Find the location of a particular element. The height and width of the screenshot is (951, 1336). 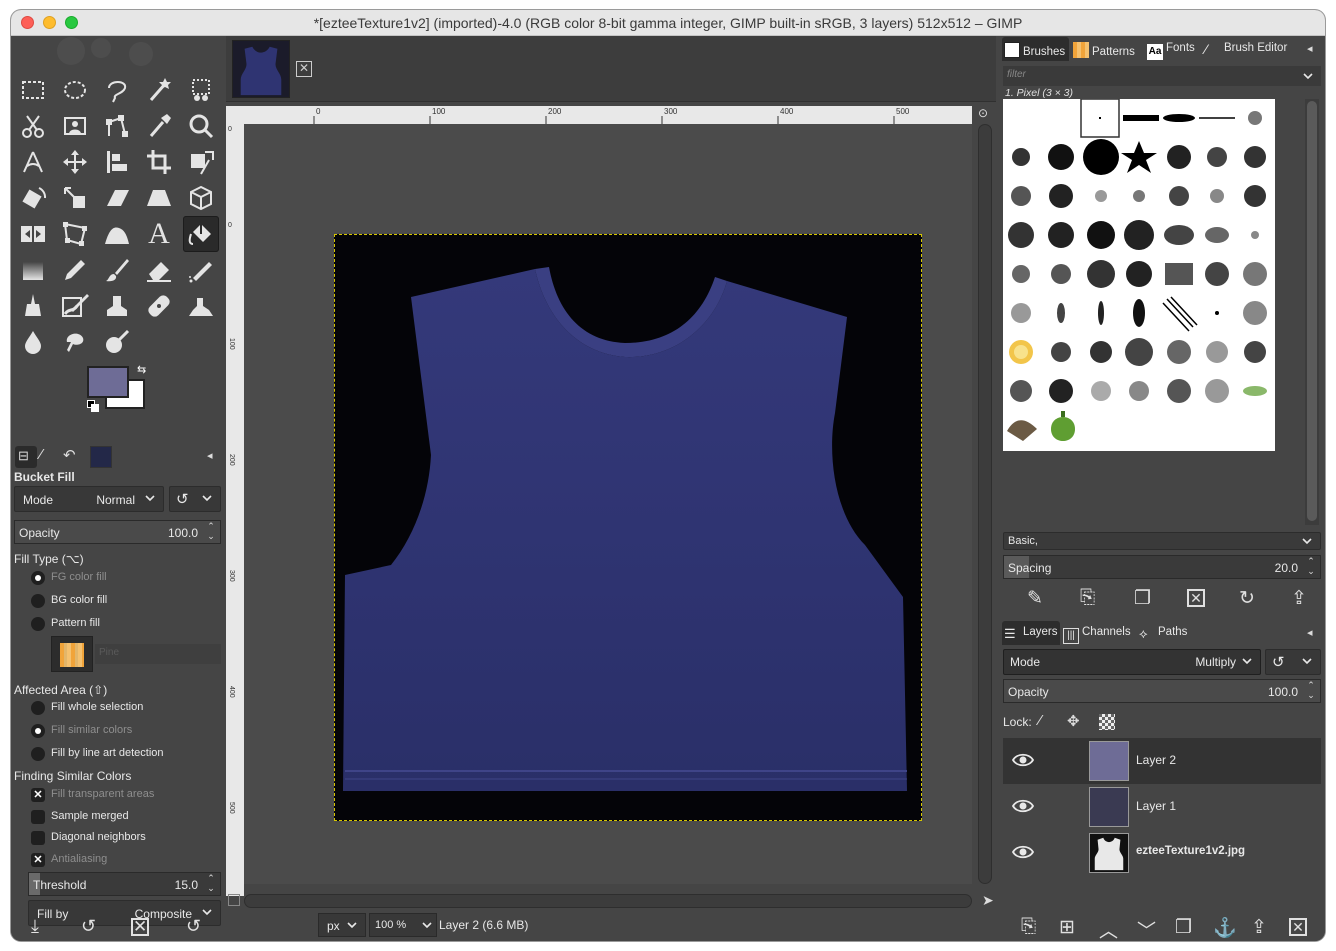

tool-options-tab-icon: ⊟ is located at coordinates (26, 457).